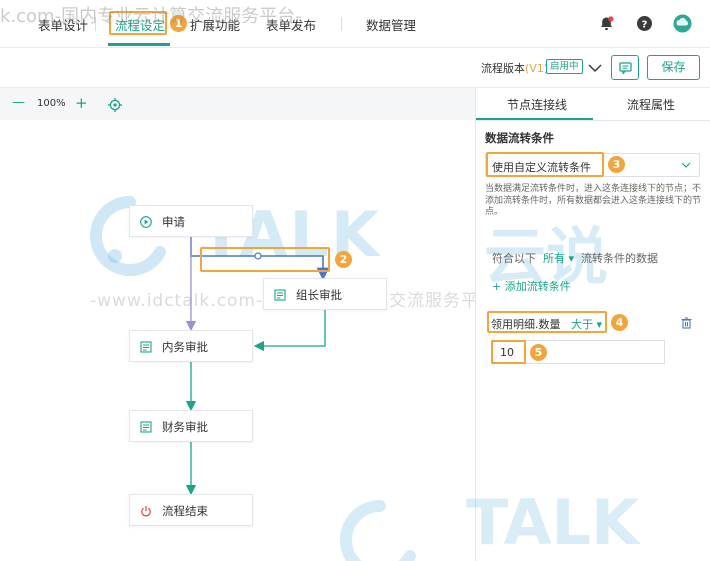 The height and width of the screenshot is (561, 710). I want to click on help-icon-glyph: ?, so click(645, 24).